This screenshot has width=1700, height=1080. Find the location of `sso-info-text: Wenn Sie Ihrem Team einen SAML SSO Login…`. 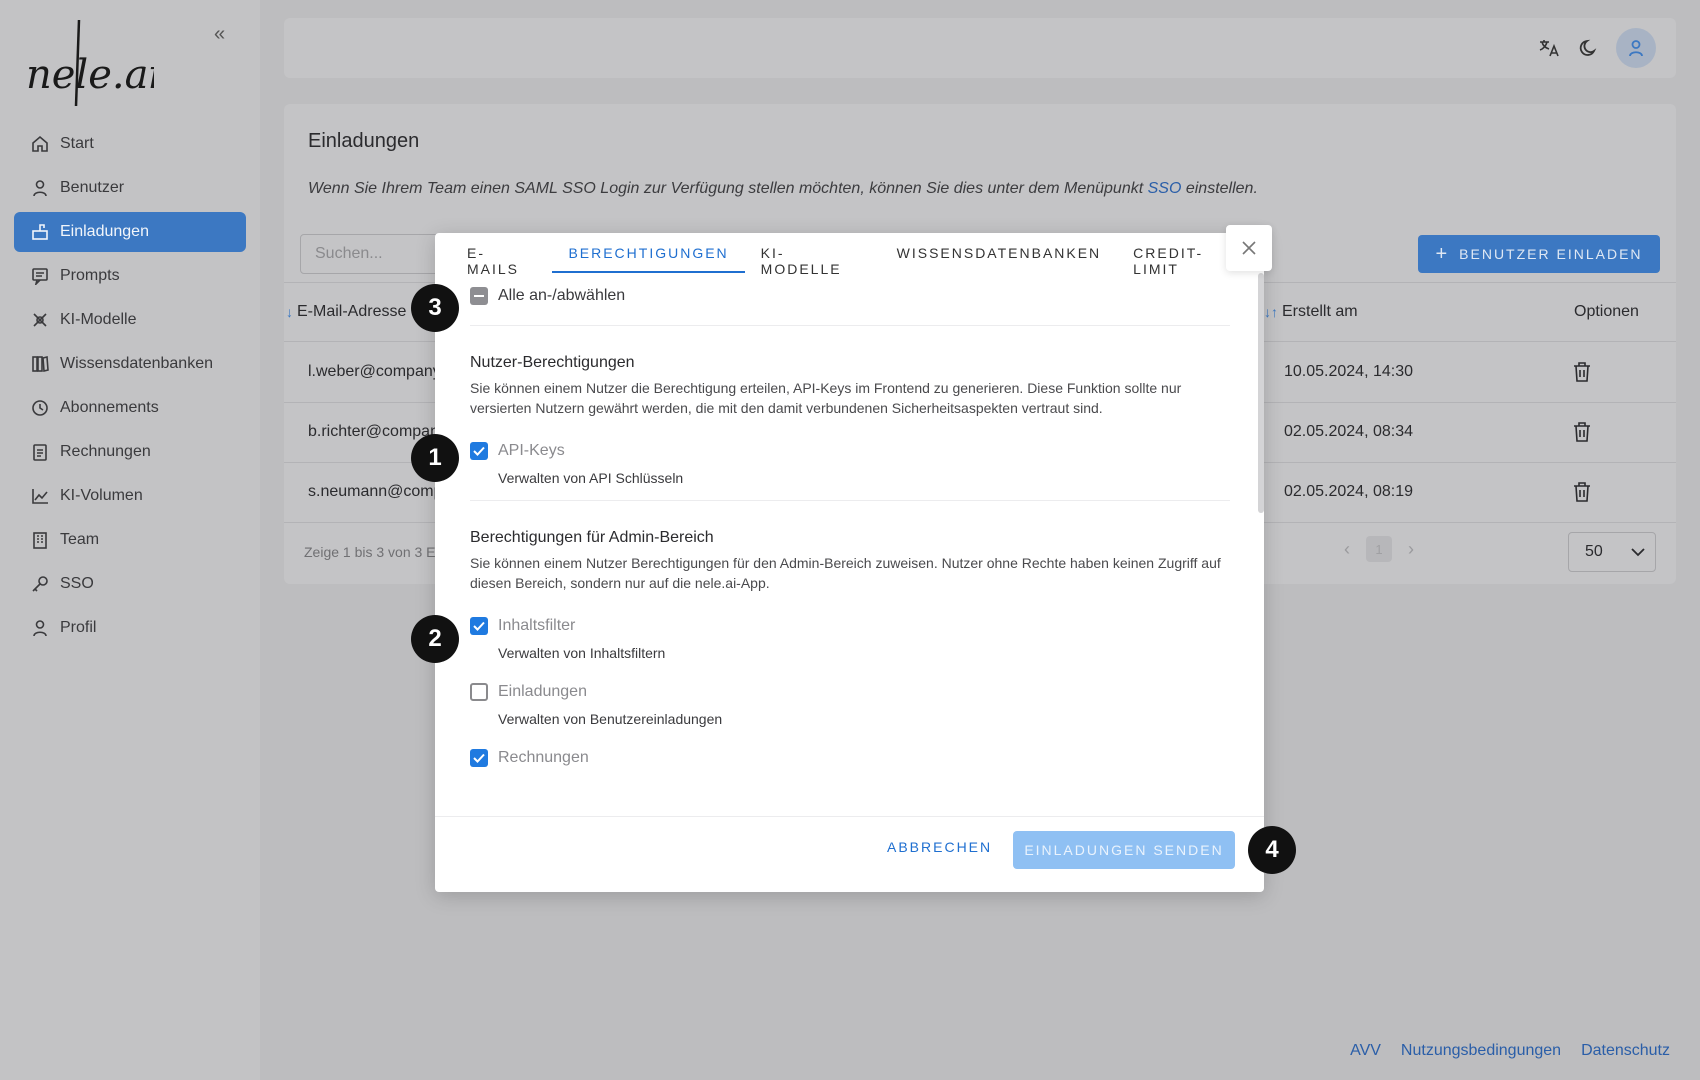

sso-info-text: Wenn Sie Ihrem Team einen SAML SSO Login… is located at coordinates (783, 188).